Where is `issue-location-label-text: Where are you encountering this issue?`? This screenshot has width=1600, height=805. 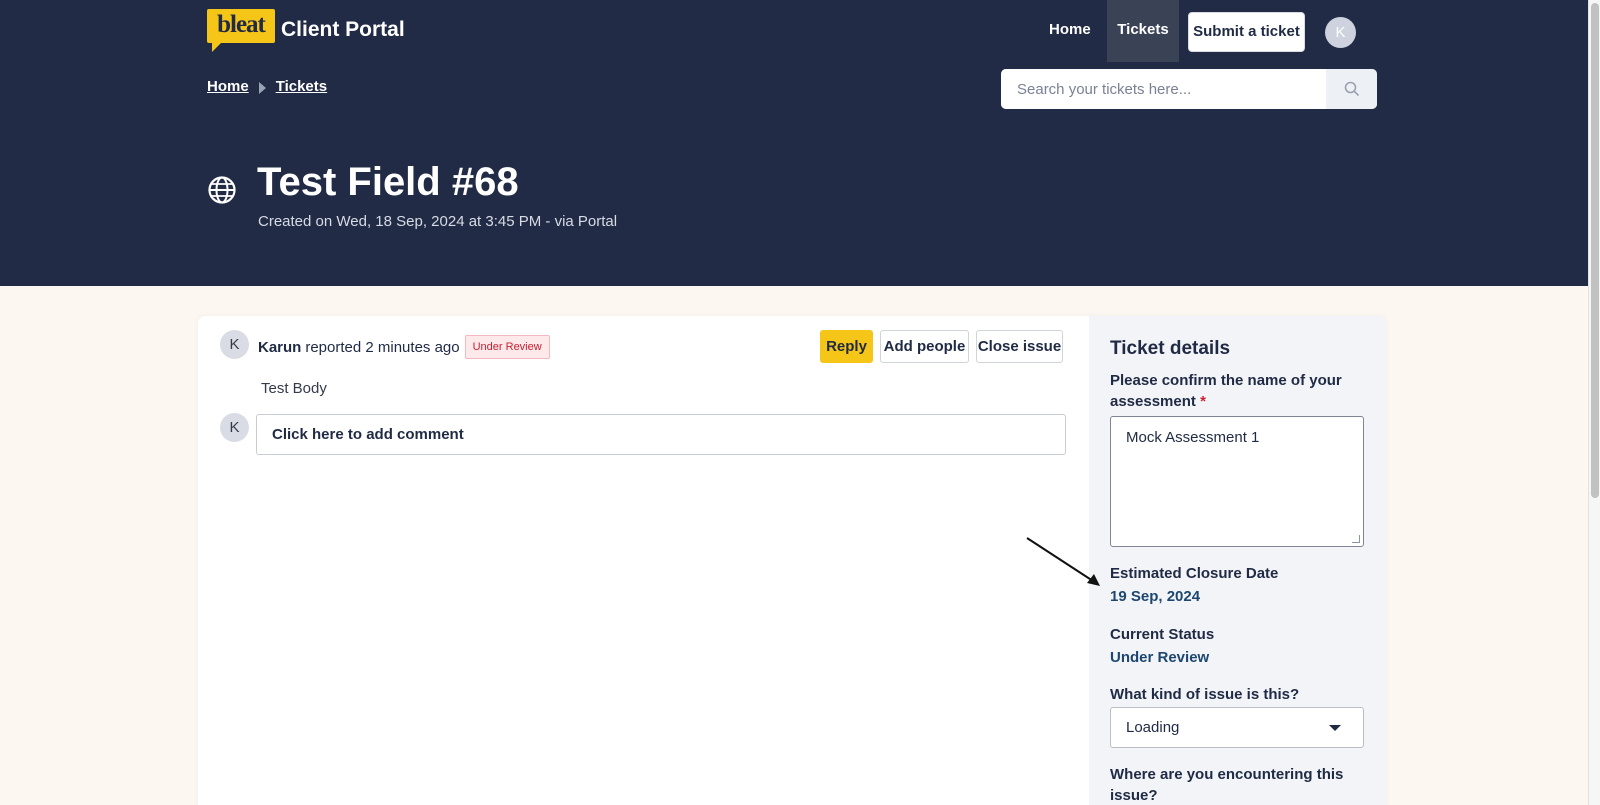
issue-location-label-text: Where are you encountering this issue? is located at coordinates (1227, 785).